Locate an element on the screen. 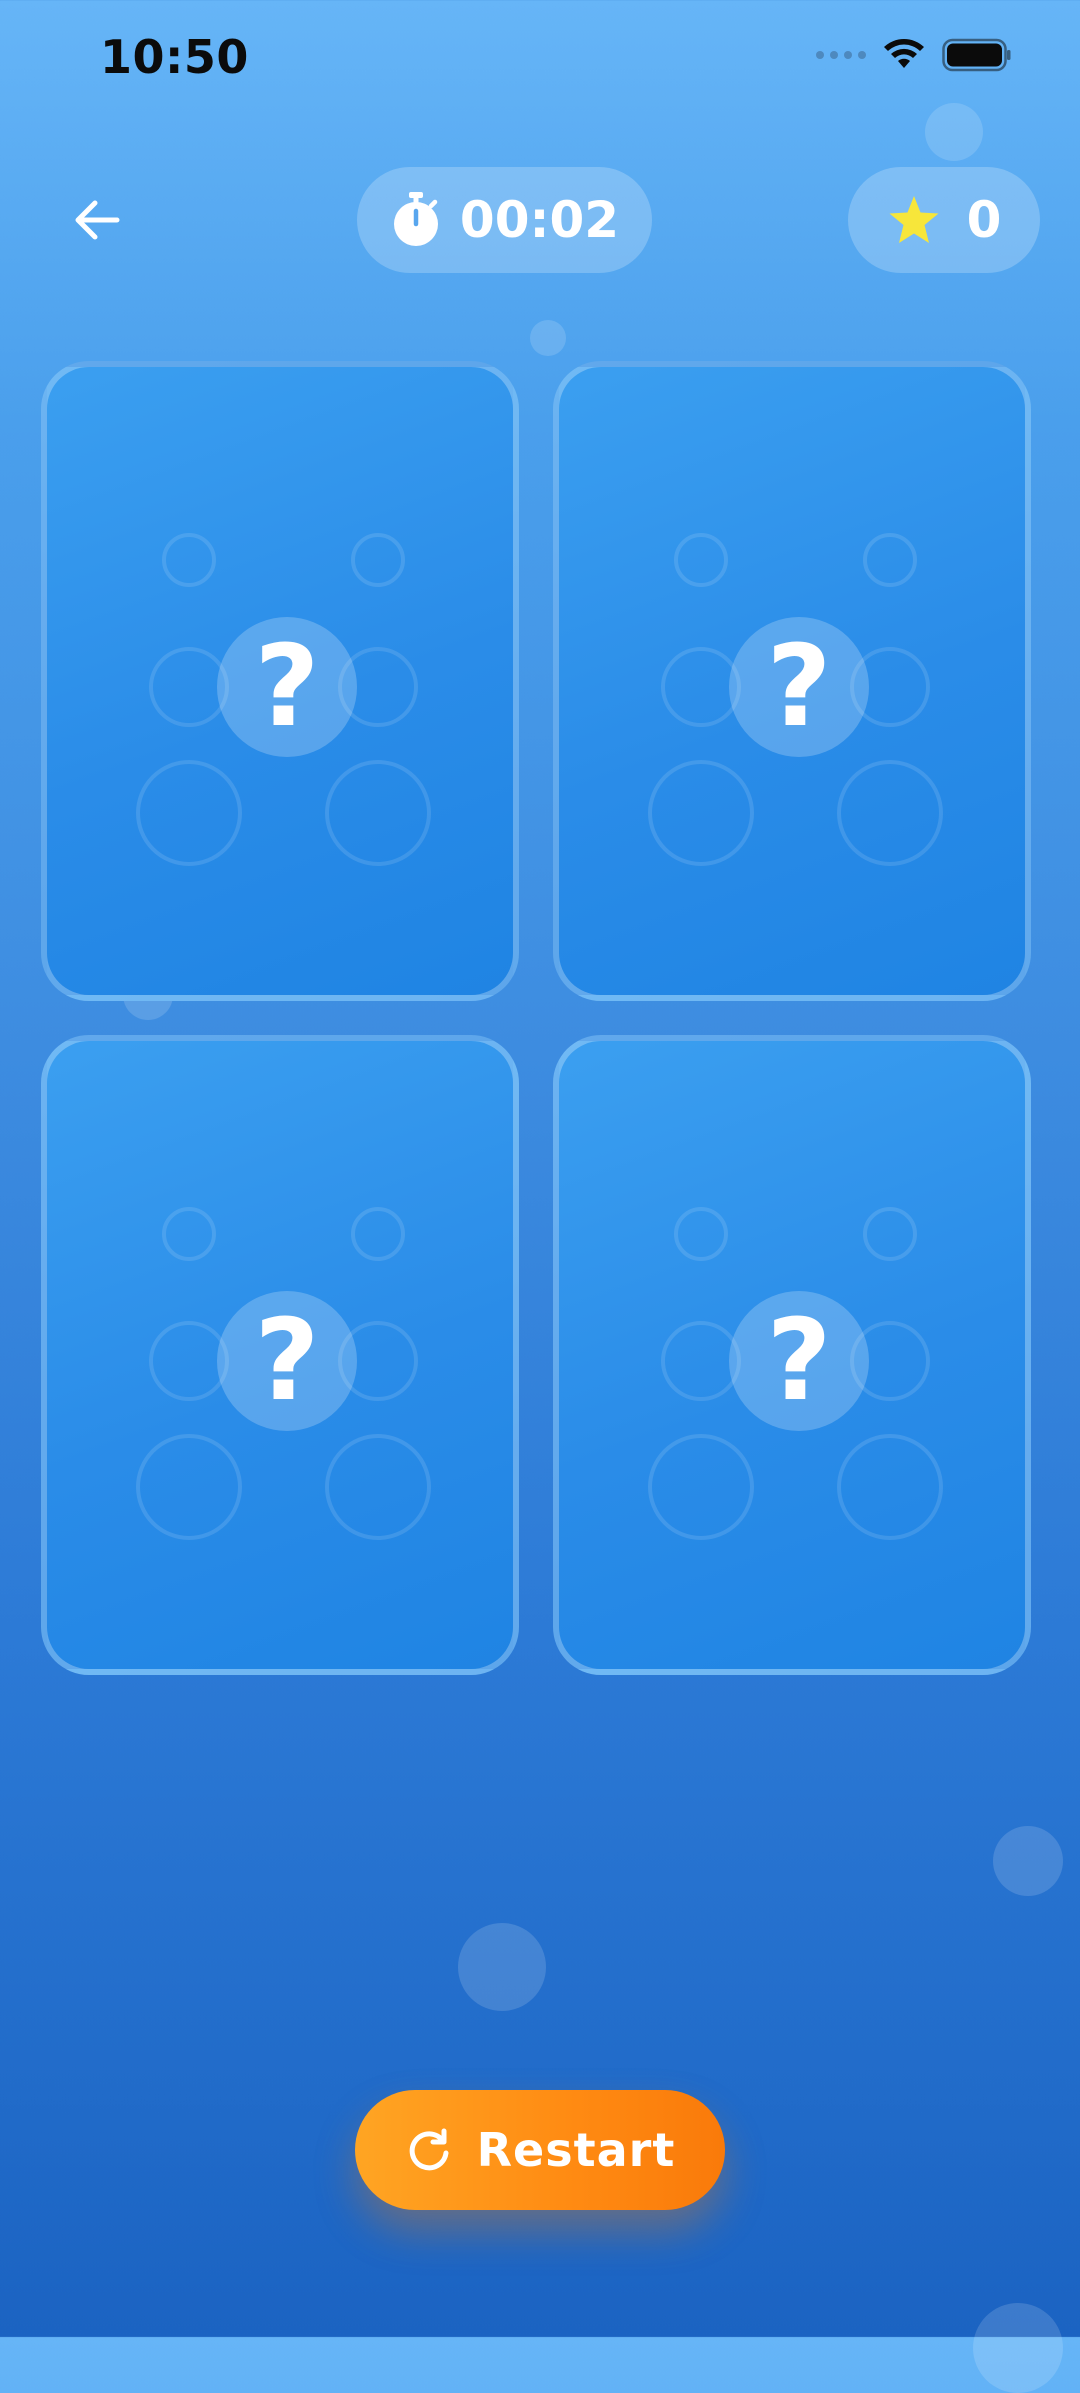  memory-card-4: ? is located at coordinates (792, 1355).